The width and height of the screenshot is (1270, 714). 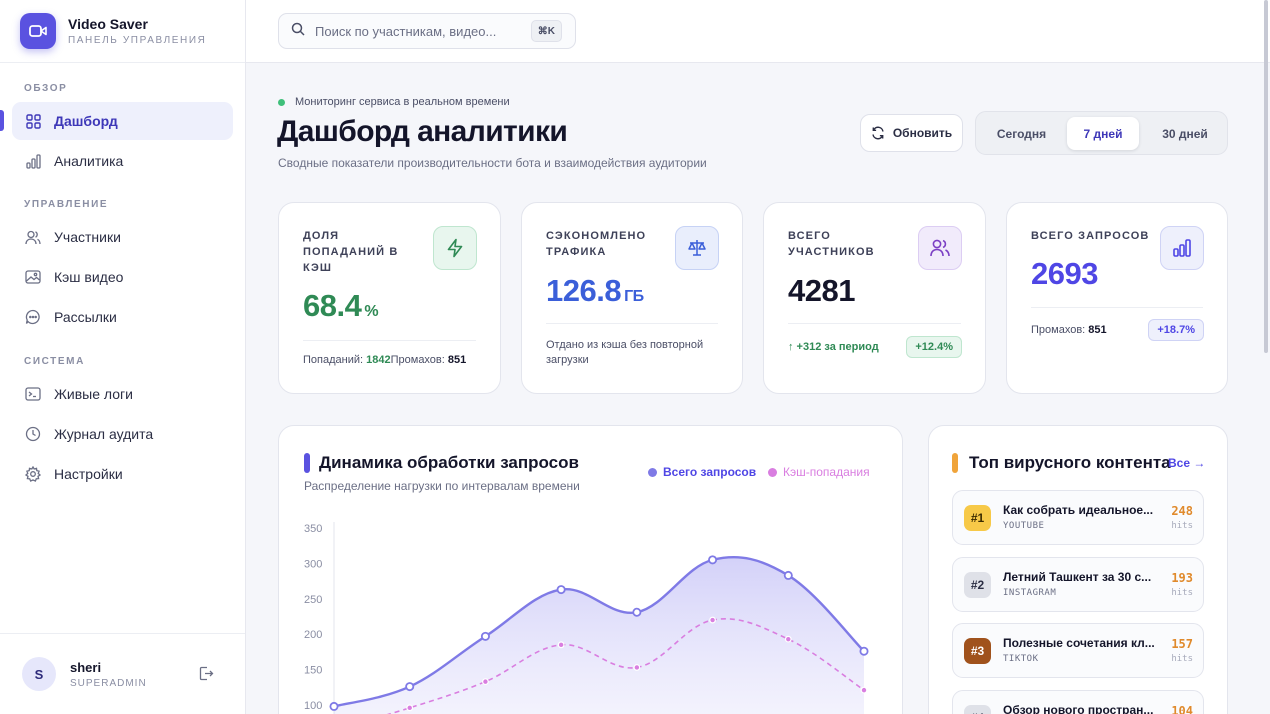 I want to click on sidebar-item-live-logs: Живые логи, so click(x=122, y=394).